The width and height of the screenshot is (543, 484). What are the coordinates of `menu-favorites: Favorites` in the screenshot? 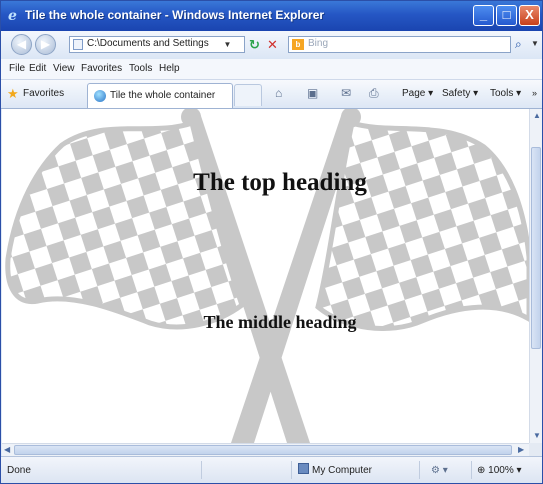 It's located at (101, 68).